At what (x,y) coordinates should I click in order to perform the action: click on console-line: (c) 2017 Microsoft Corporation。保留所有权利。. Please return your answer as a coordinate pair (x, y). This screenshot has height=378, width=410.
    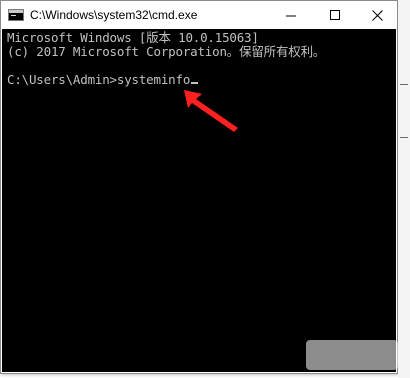
    Looking at the image, I should click on (166, 51).